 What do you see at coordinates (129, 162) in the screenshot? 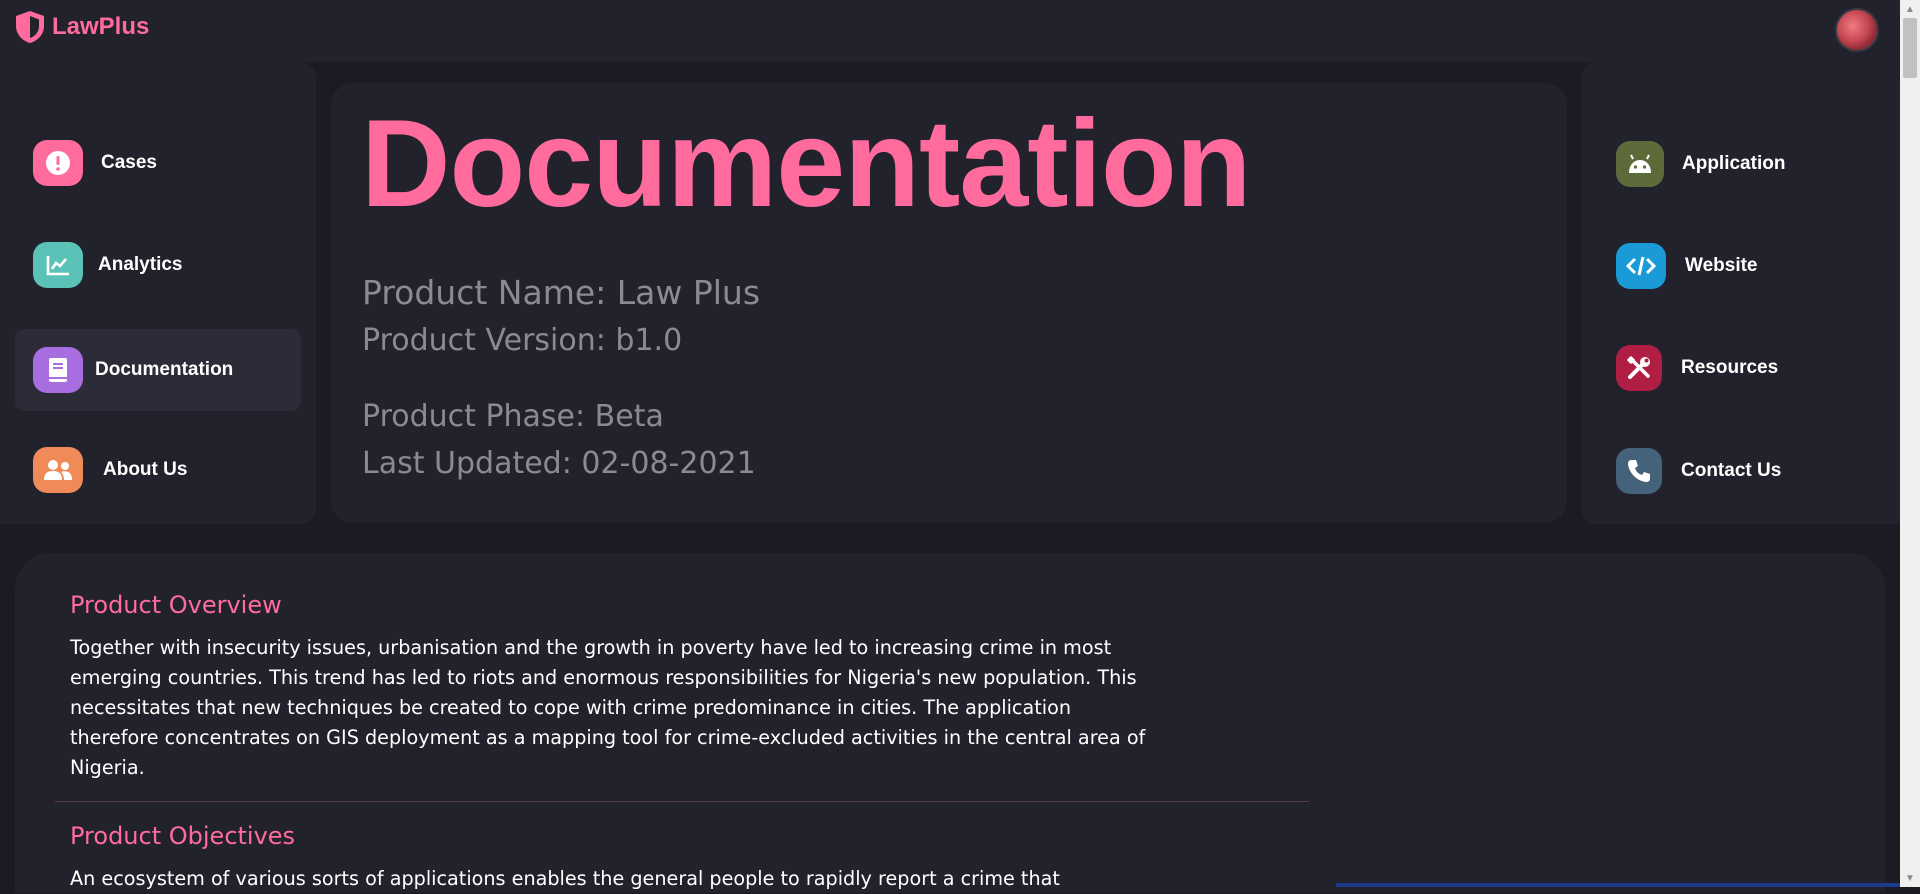
I see `nav-label-cases: Cases` at bounding box center [129, 162].